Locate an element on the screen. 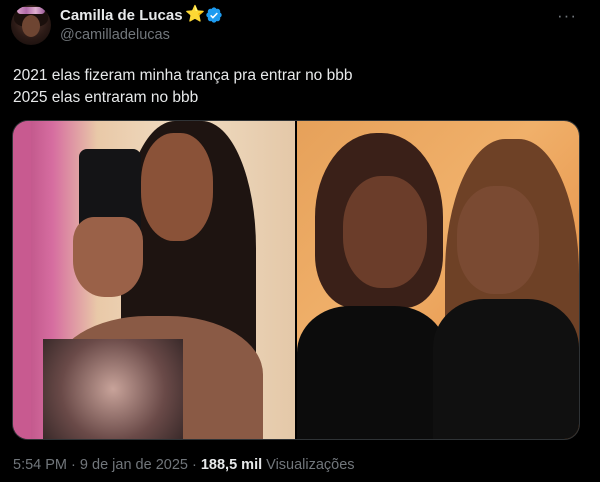 The width and height of the screenshot is (600, 482). person-right-face is located at coordinates (498, 240).